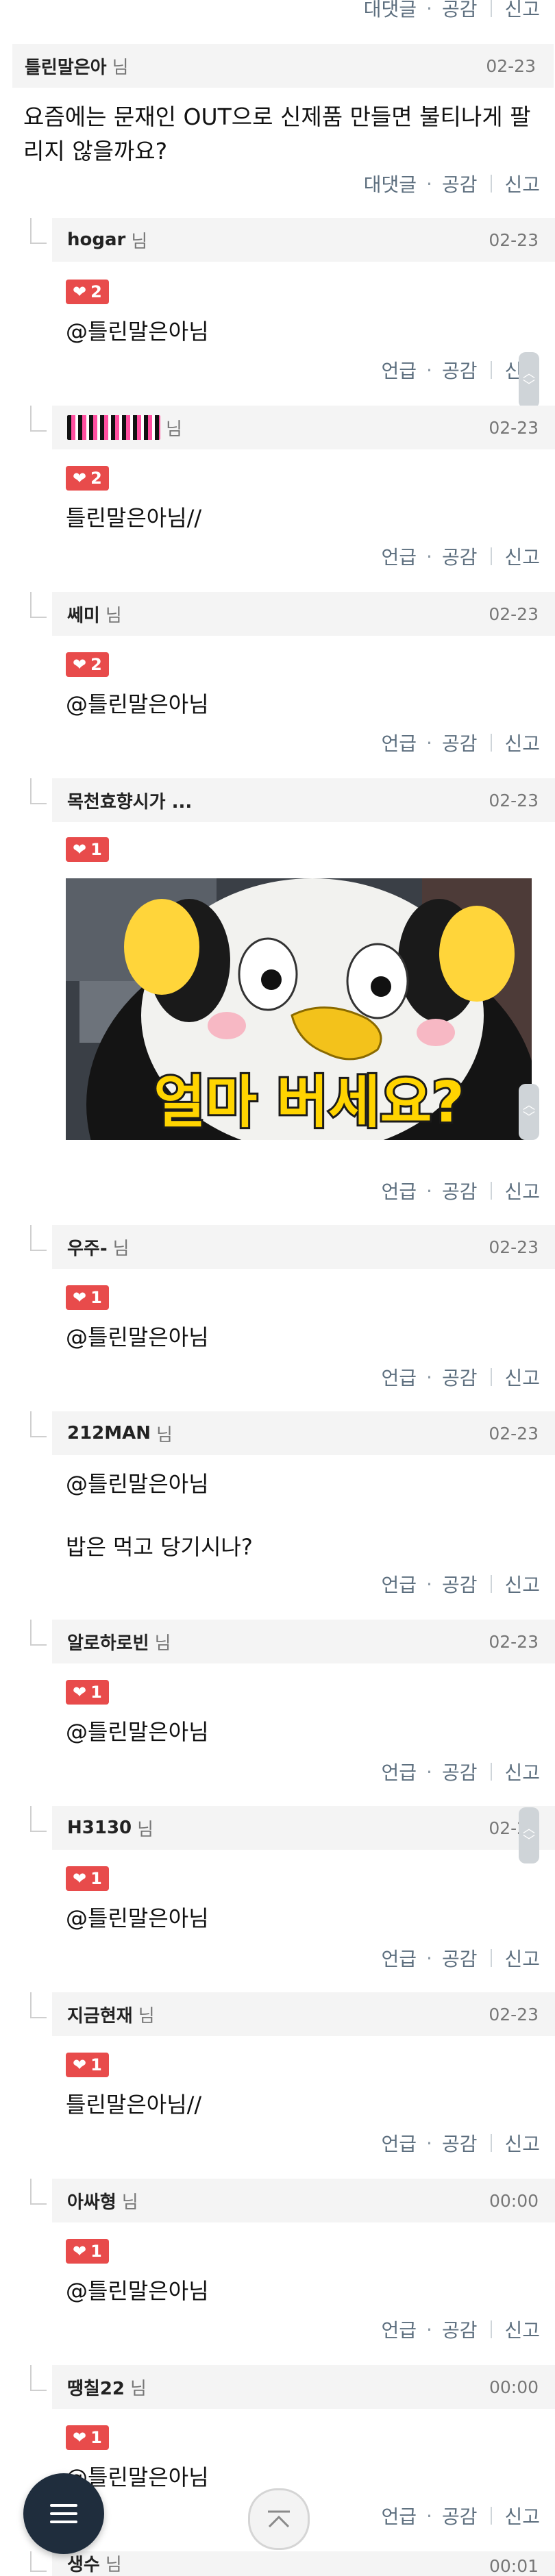 The image size is (555, 2576). What do you see at coordinates (108, 1642) in the screenshot?
I see `reply-author: 알로하로빈` at bounding box center [108, 1642].